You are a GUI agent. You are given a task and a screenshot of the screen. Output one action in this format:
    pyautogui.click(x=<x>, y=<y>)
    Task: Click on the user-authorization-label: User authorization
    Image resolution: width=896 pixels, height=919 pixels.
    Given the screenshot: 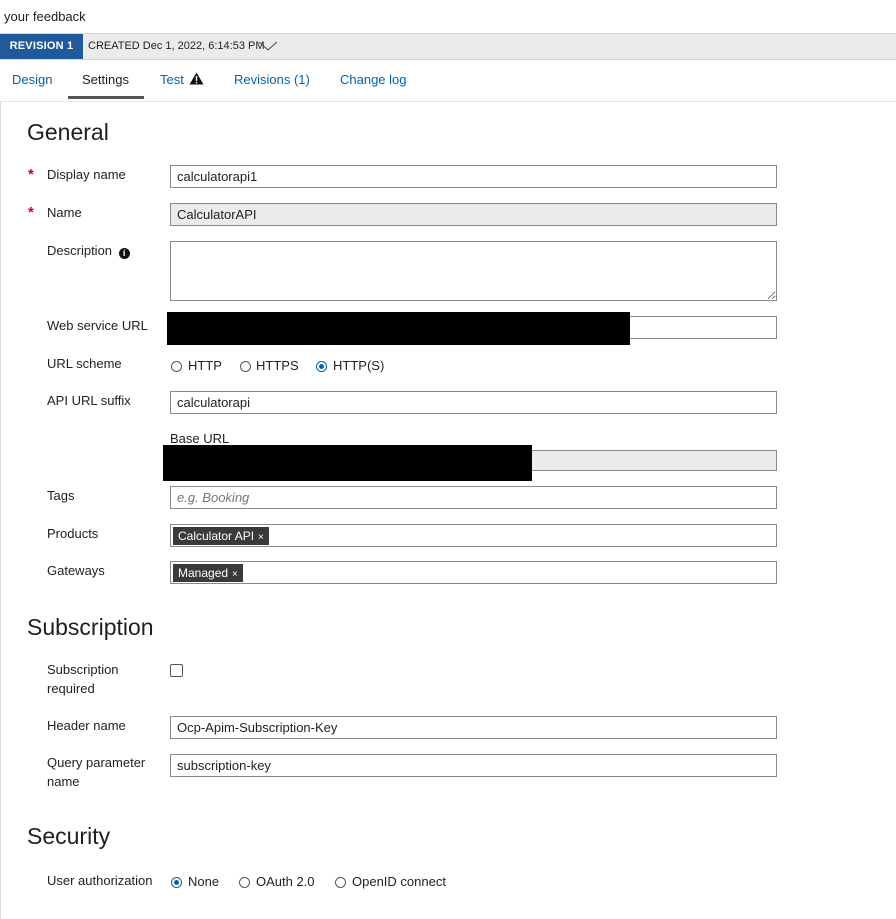 What is the action you would take?
    pyautogui.click(x=100, y=880)
    